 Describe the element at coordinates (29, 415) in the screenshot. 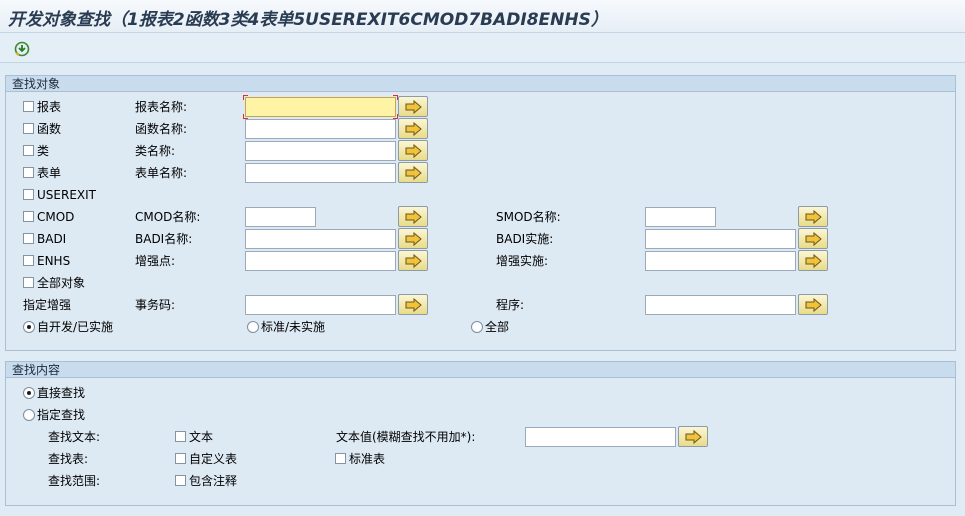

I see `radio-specified-search` at that location.